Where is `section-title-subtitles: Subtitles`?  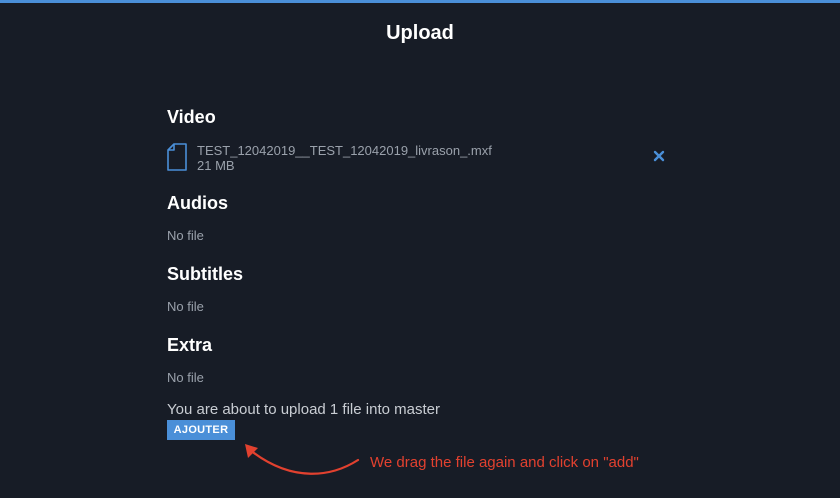 section-title-subtitles: Subtitles is located at coordinates (205, 274).